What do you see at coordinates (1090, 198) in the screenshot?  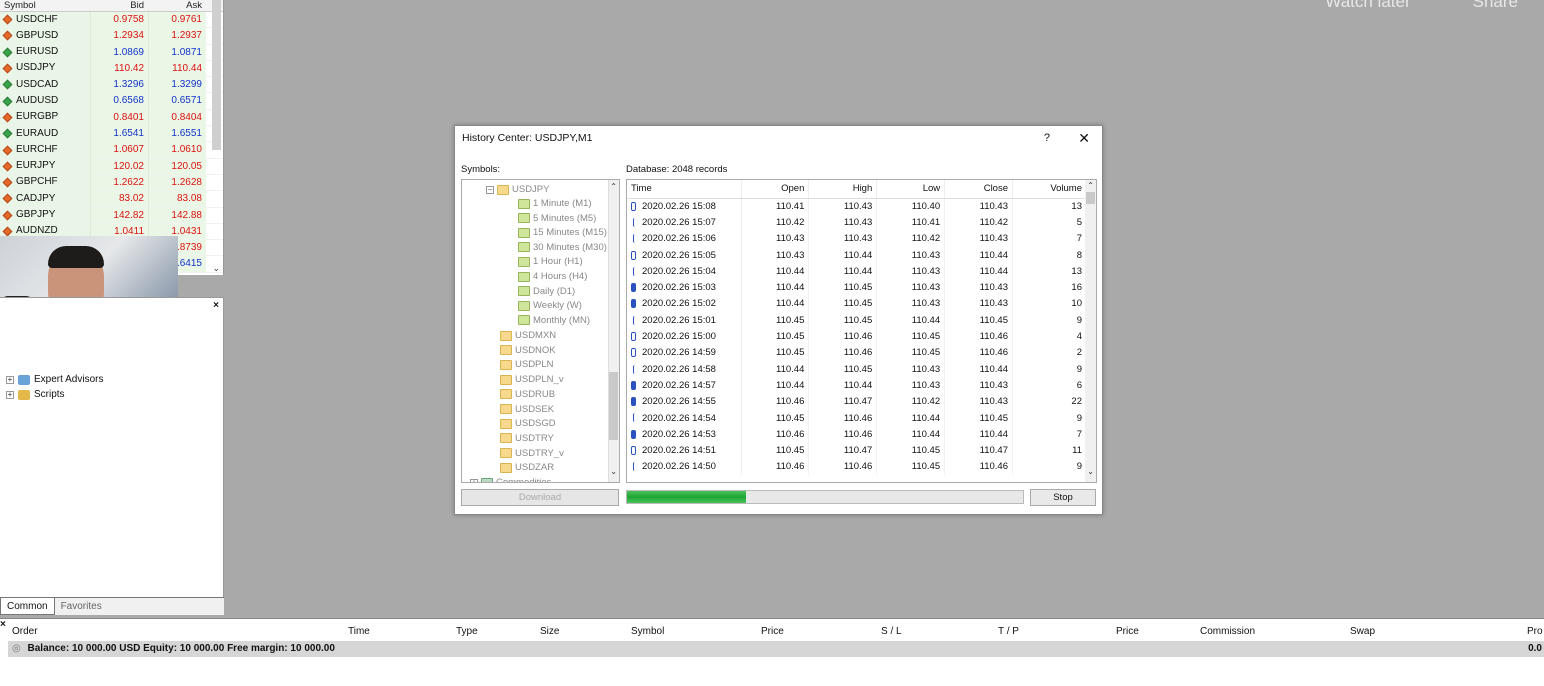 I see `table-scroll-thumb` at bounding box center [1090, 198].